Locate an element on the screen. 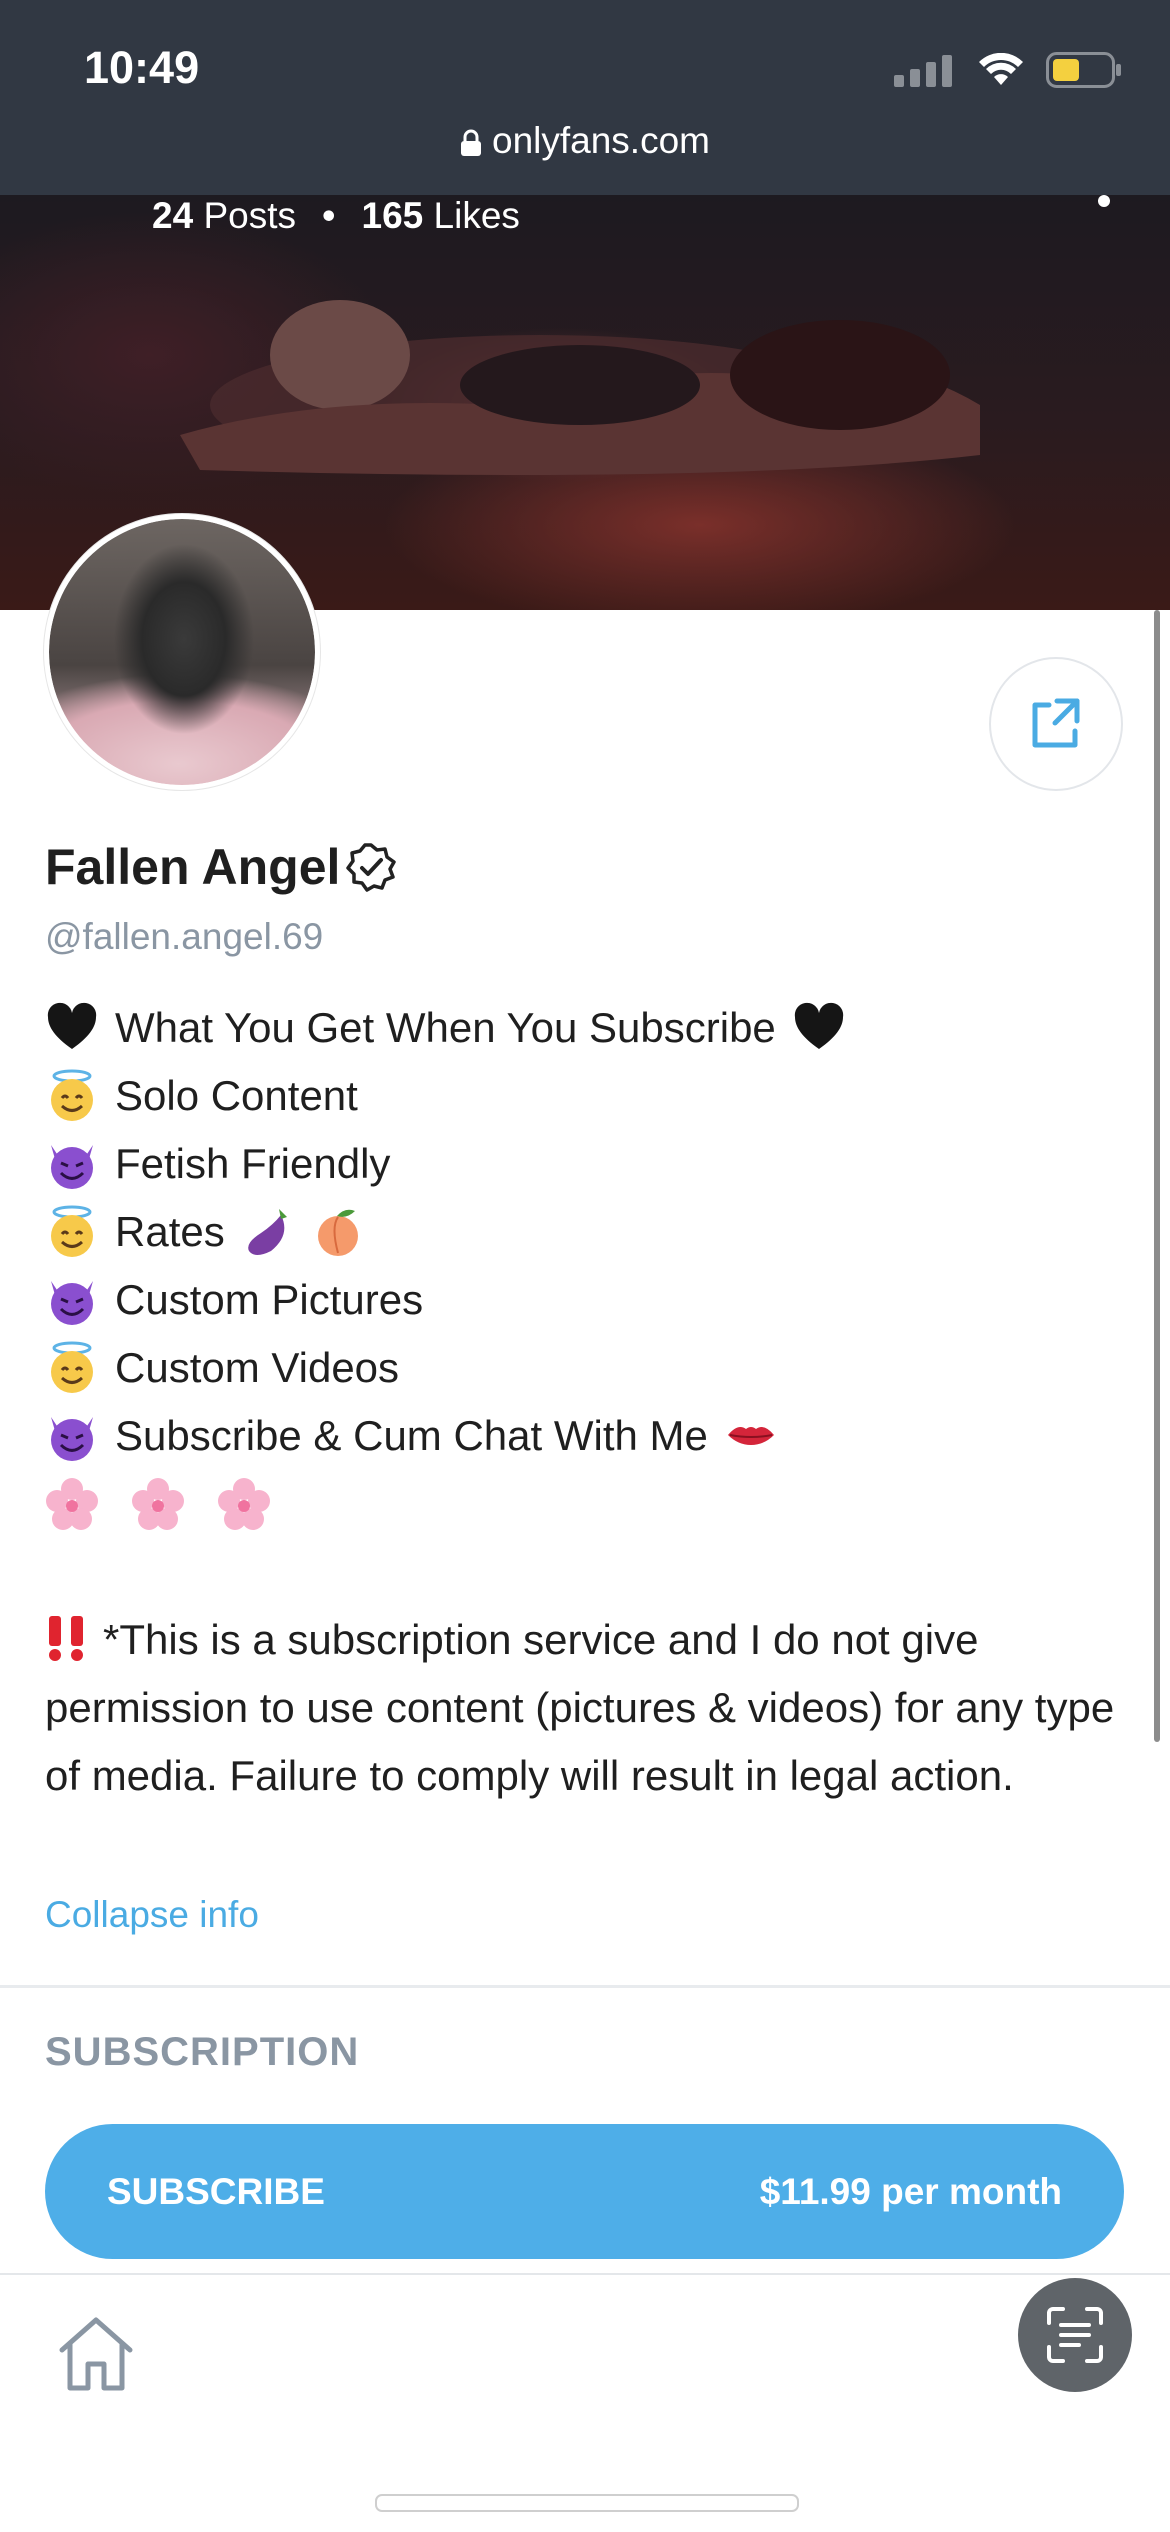 The height and width of the screenshot is (2532, 1170). more-menu-dot is located at coordinates (1104, 201).